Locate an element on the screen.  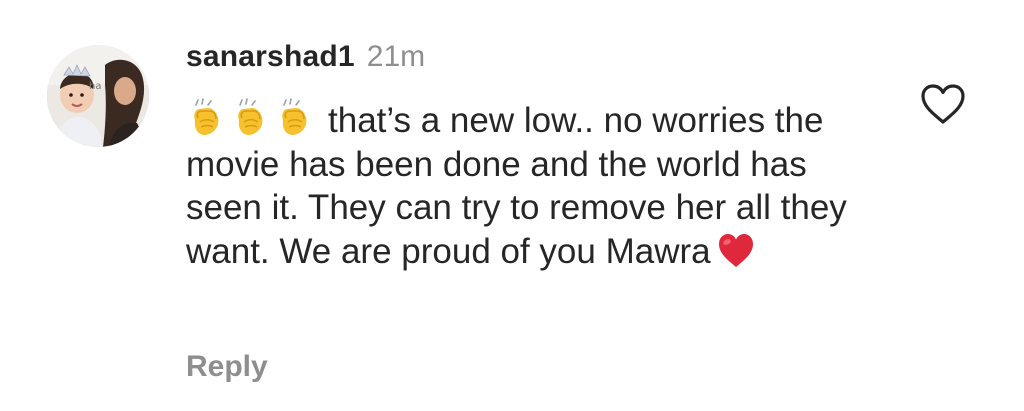
reply-button: Reply is located at coordinates (227, 367).